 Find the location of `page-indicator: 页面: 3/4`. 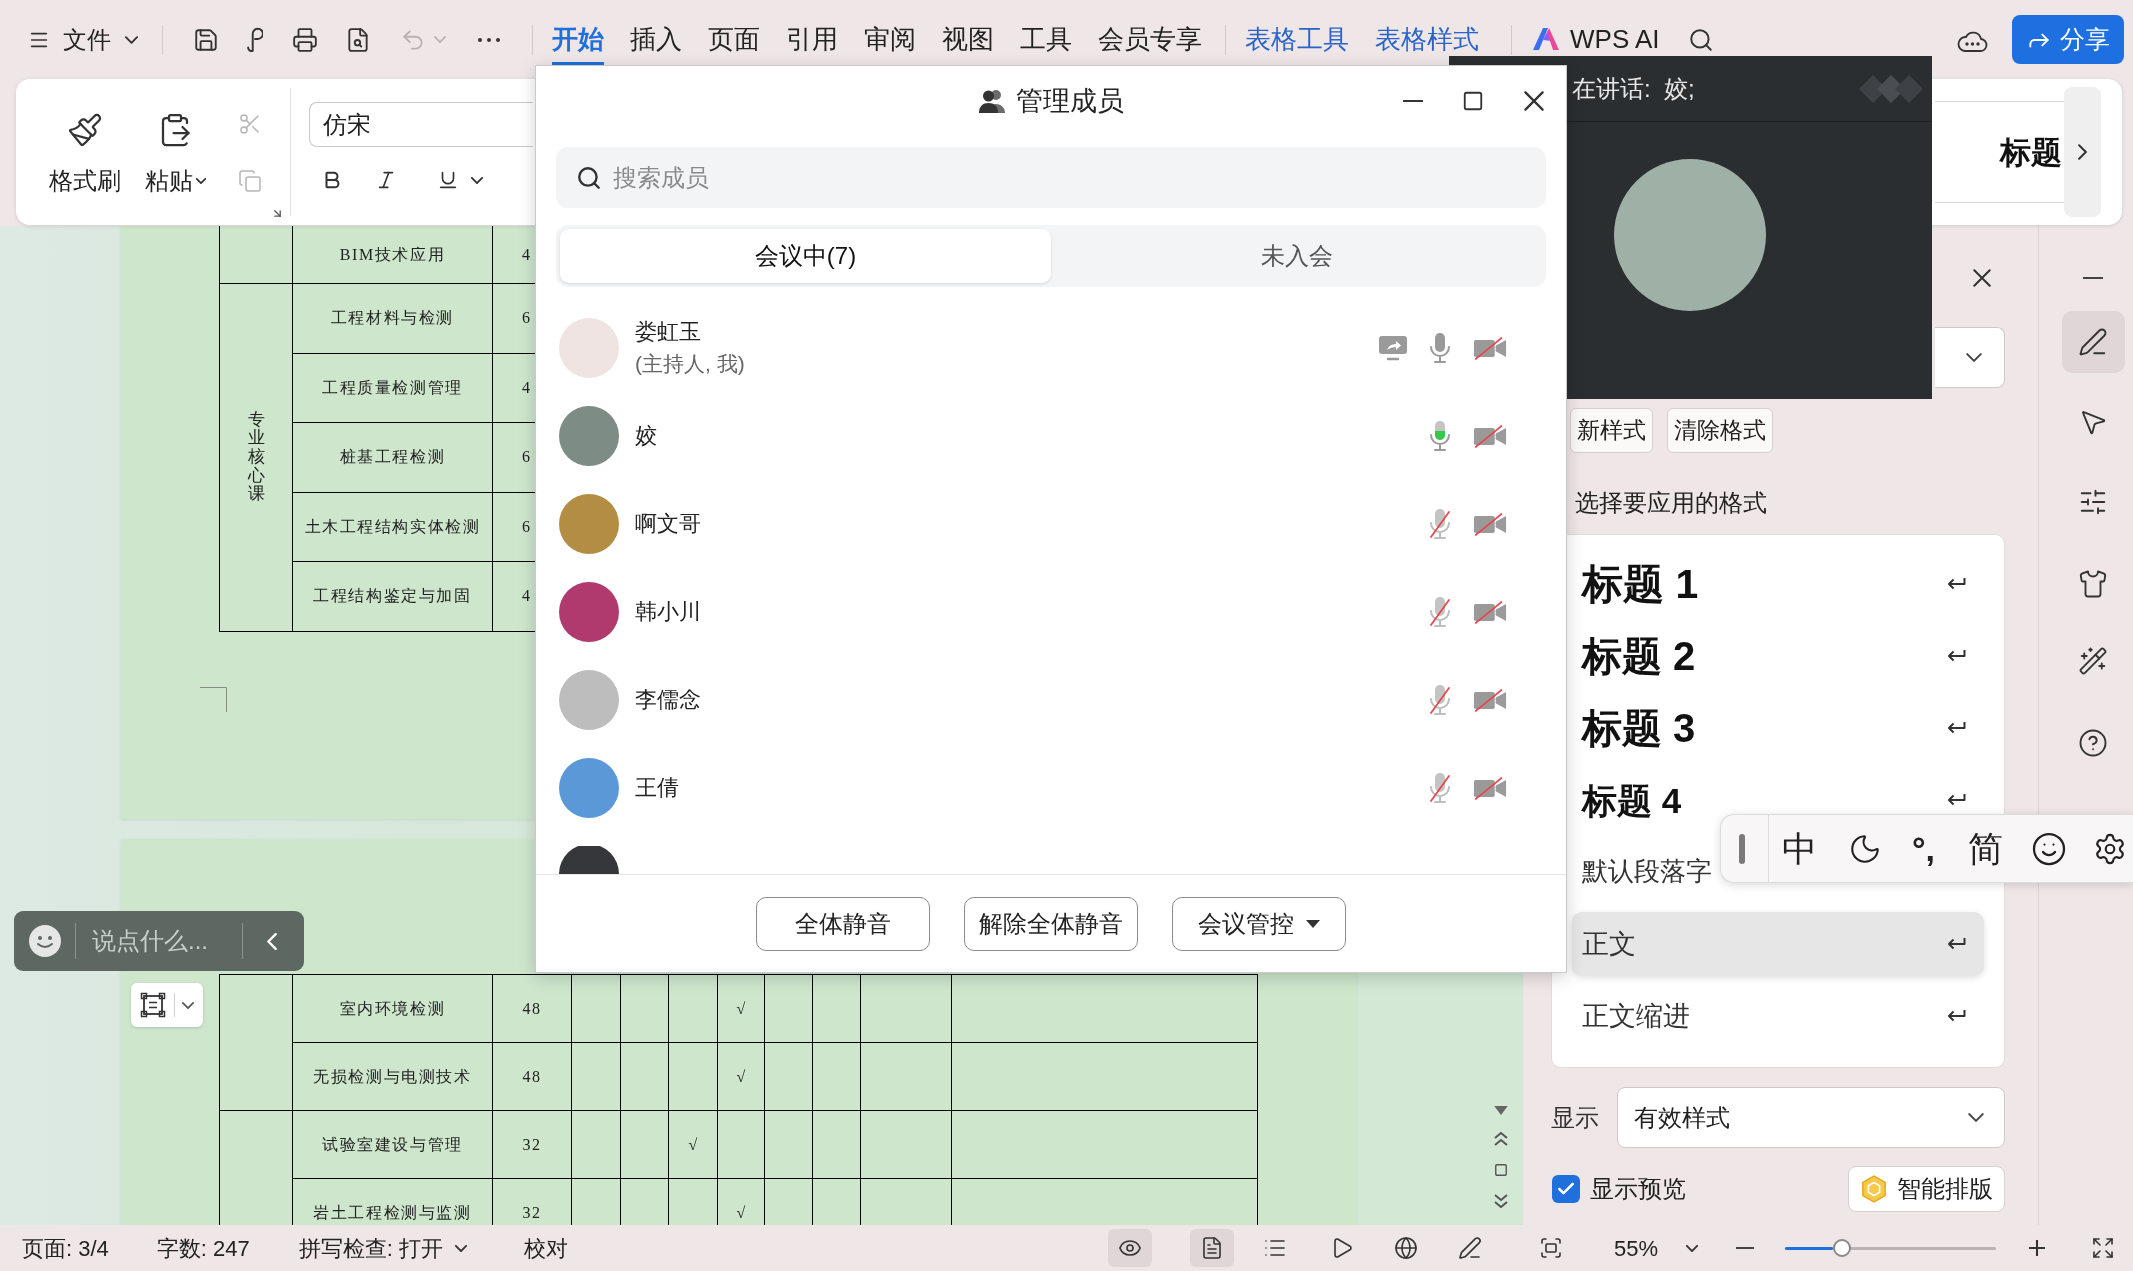

page-indicator: 页面: 3/4 is located at coordinates (65, 1248).